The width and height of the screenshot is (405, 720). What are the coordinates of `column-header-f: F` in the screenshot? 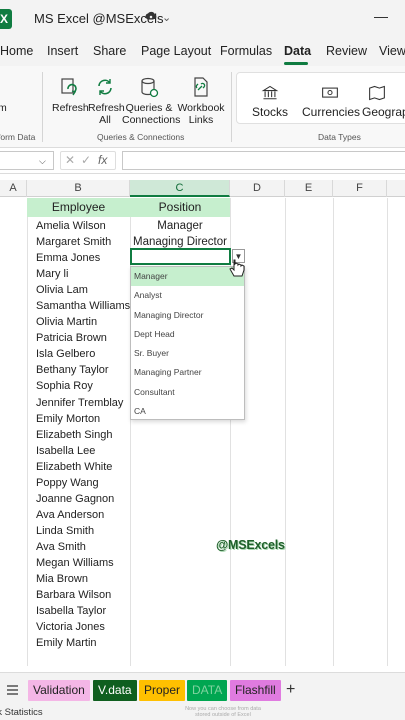 It's located at (360, 188).